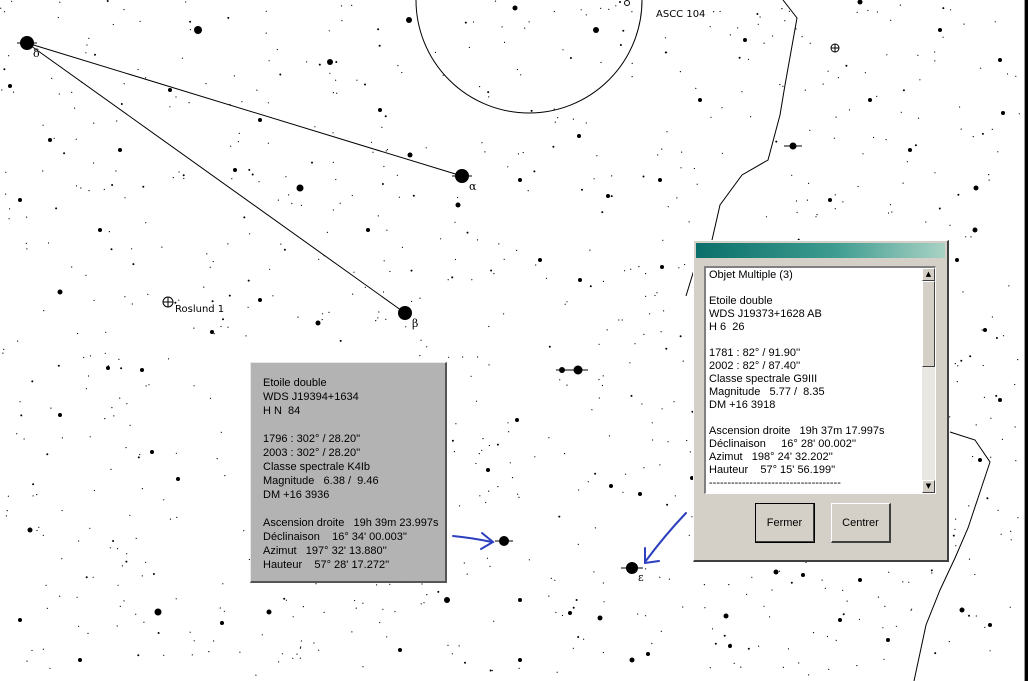 The height and width of the screenshot is (681, 1028). Describe the element at coordinates (928, 486) in the screenshot. I see `scroll-down-button: ▼` at that location.